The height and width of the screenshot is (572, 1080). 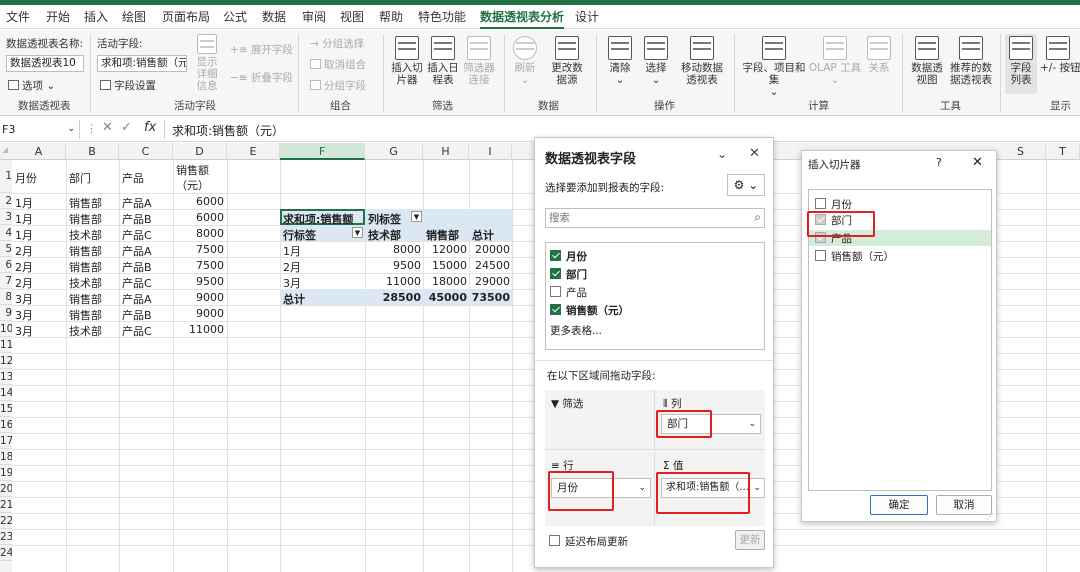 What do you see at coordinates (445, 249) in the screenshot?
I see `pivot-value: 12000` at bounding box center [445, 249].